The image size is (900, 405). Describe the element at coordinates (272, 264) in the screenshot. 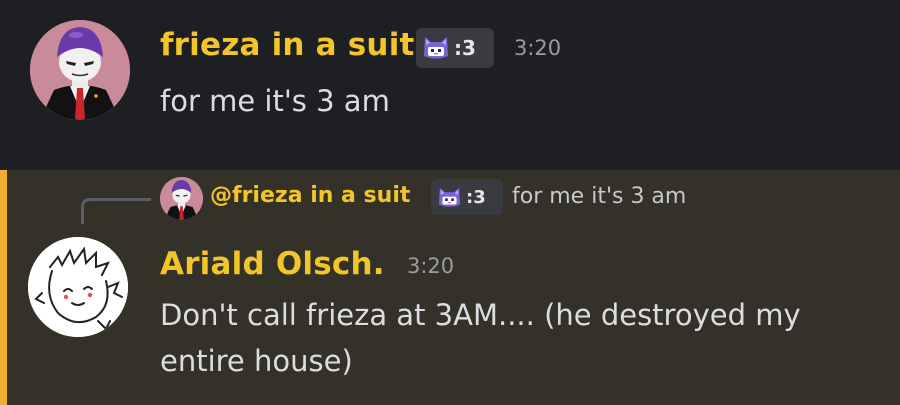

I see `message-author: Ariald Olsch.` at that location.